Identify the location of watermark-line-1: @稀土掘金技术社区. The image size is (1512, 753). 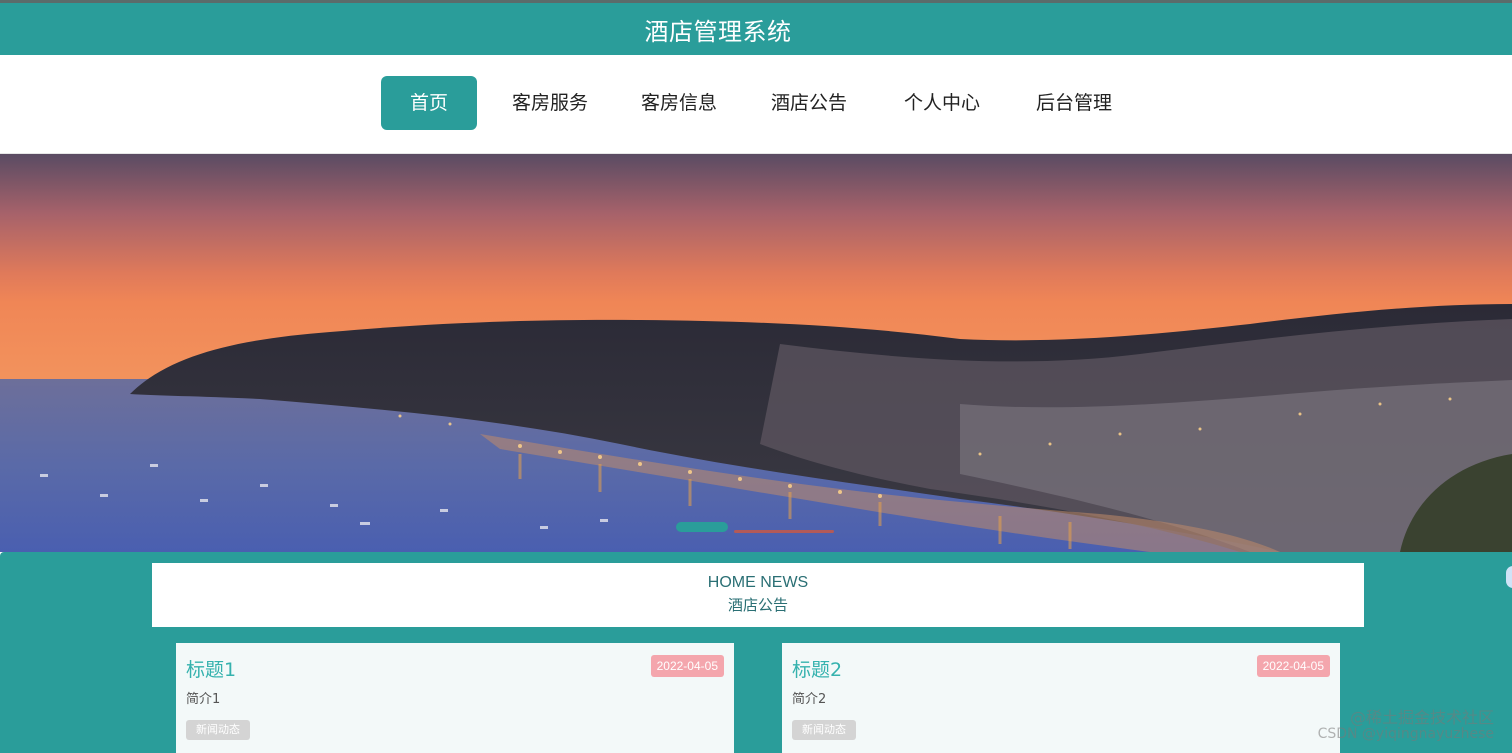
(1421, 717).